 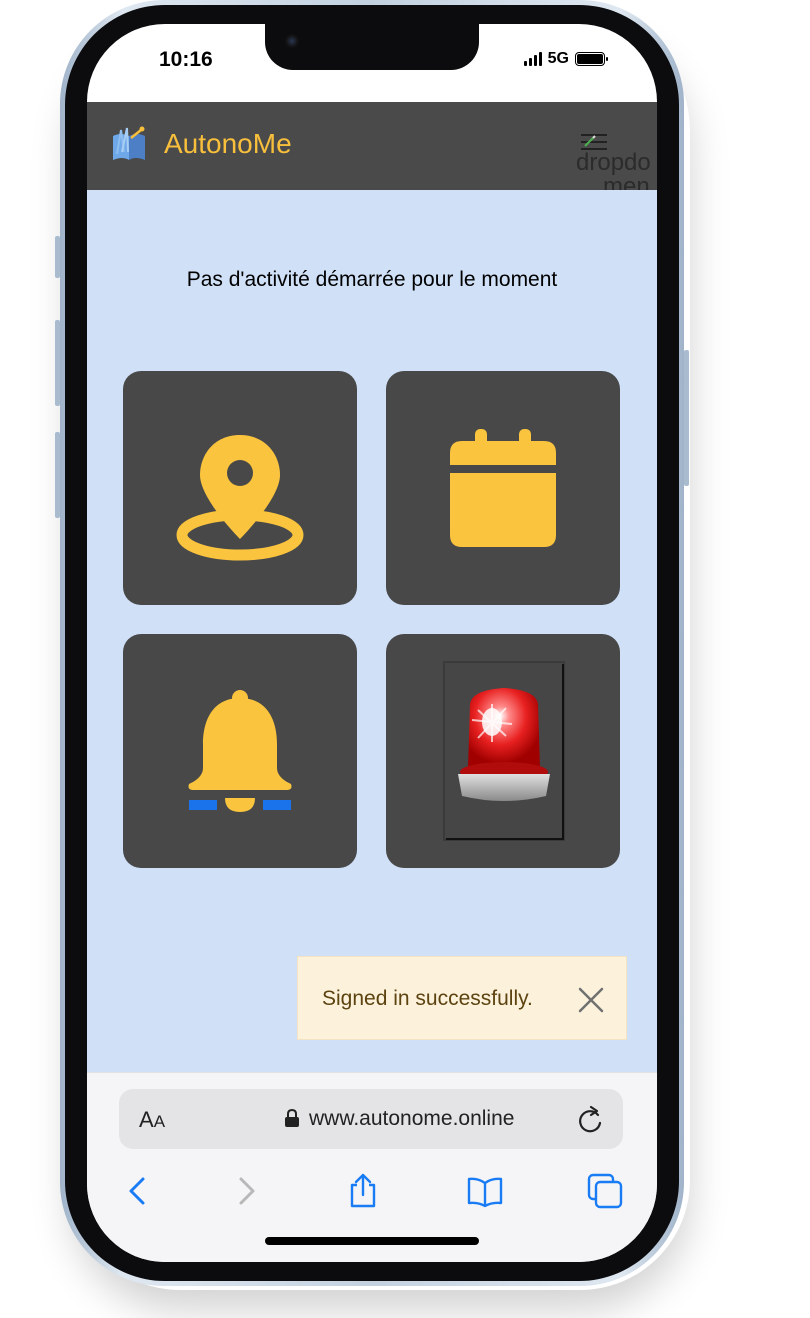 What do you see at coordinates (372, 47) in the screenshot?
I see `dynamic-notch` at bounding box center [372, 47].